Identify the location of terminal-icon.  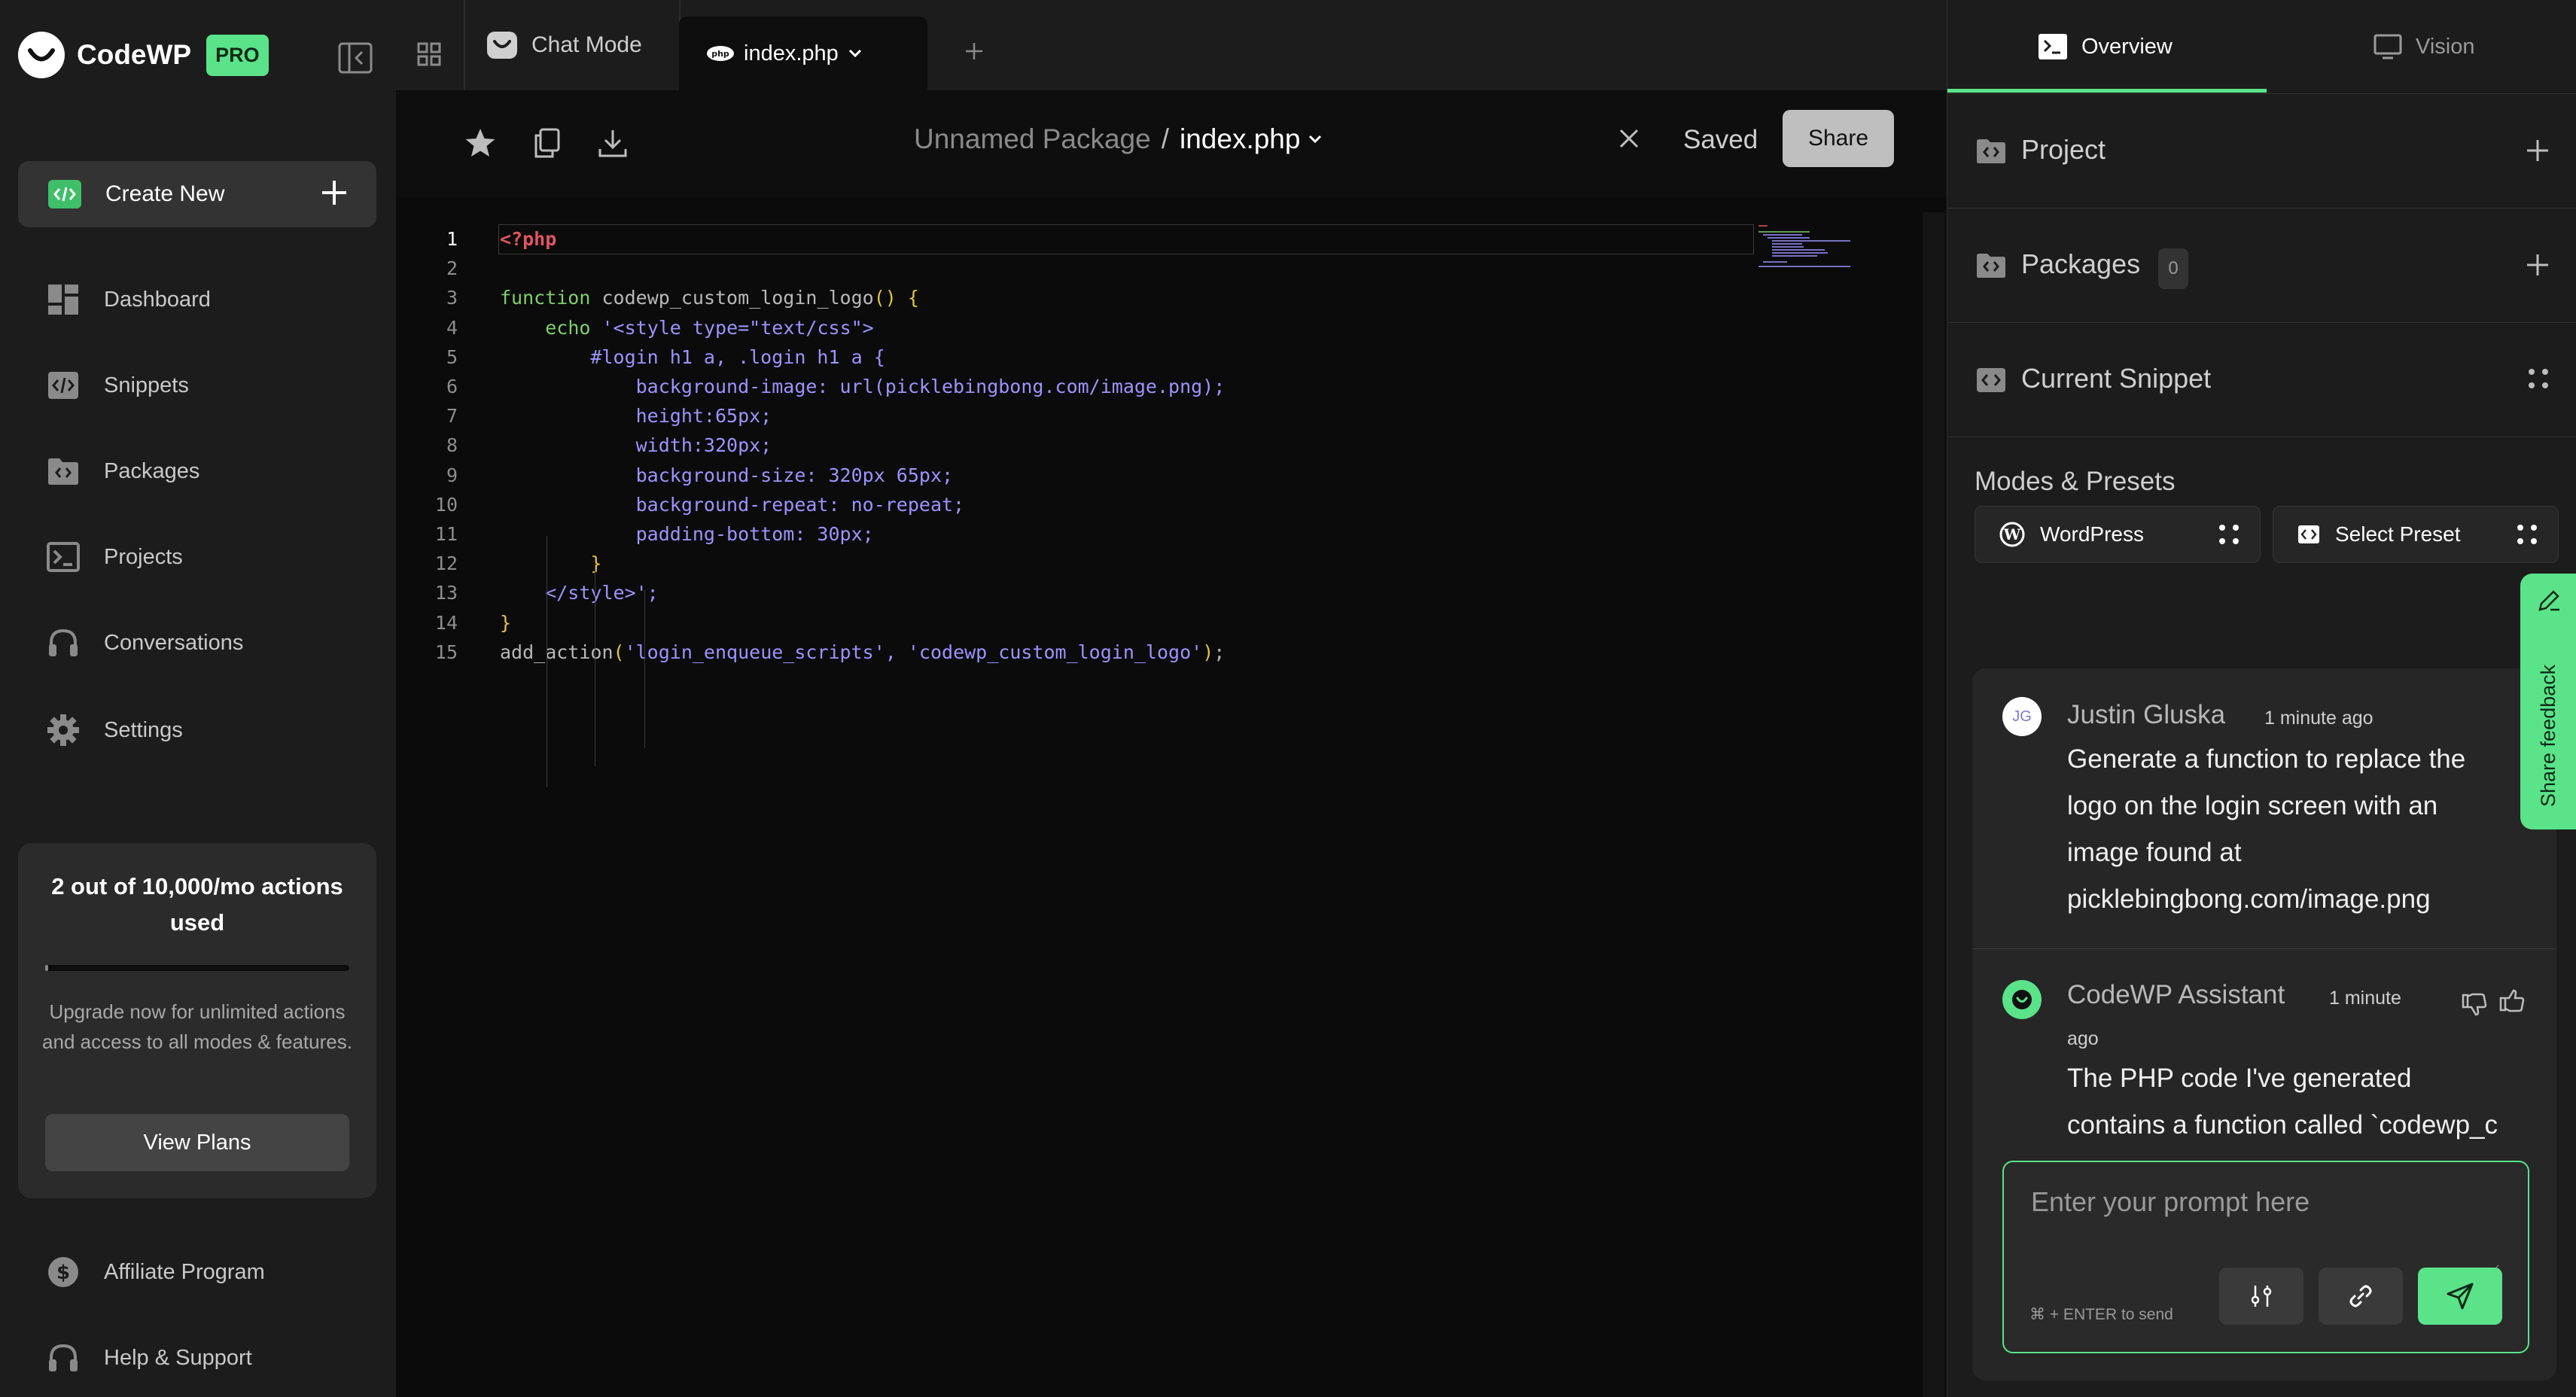
(63, 557).